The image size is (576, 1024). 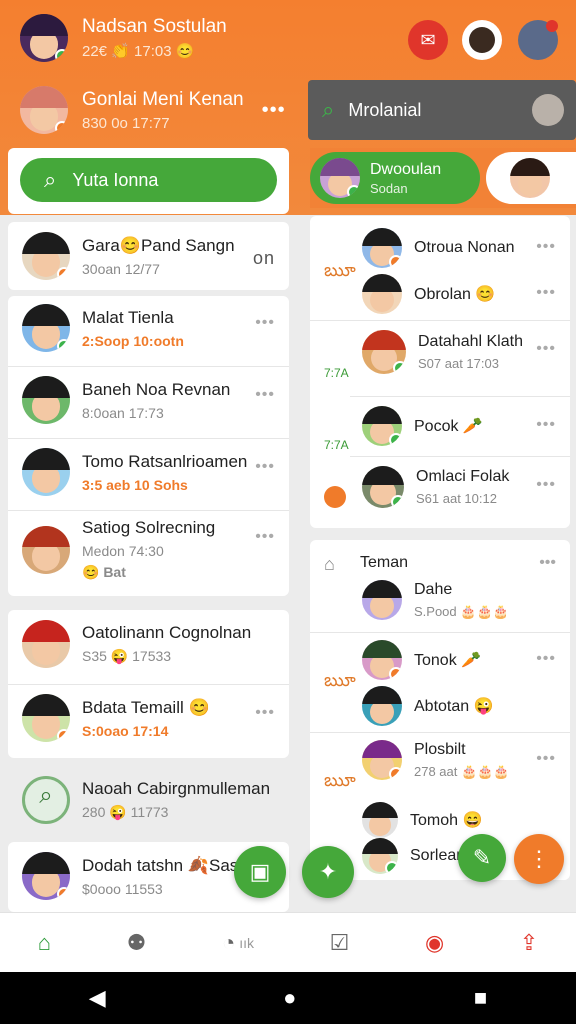 What do you see at coordinates (442, 110) in the screenshot?
I see `right-search-bar: ⌕ Mrolanial` at bounding box center [442, 110].